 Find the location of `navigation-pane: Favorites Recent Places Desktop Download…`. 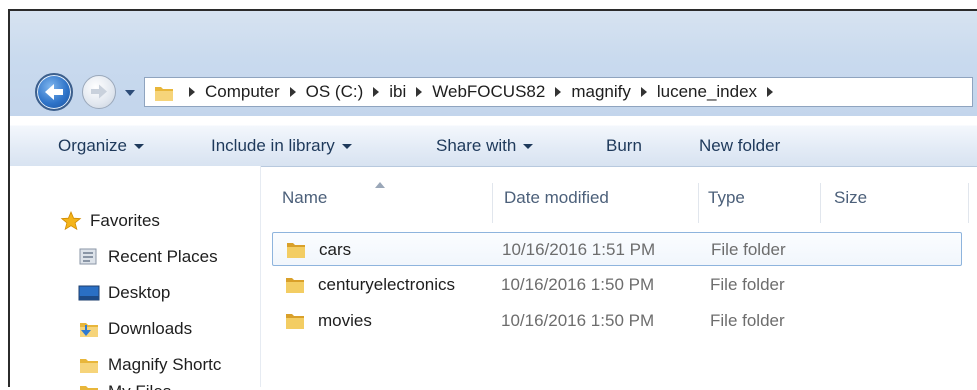

navigation-pane: Favorites Recent Places Desktop Download… is located at coordinates (135, 278).